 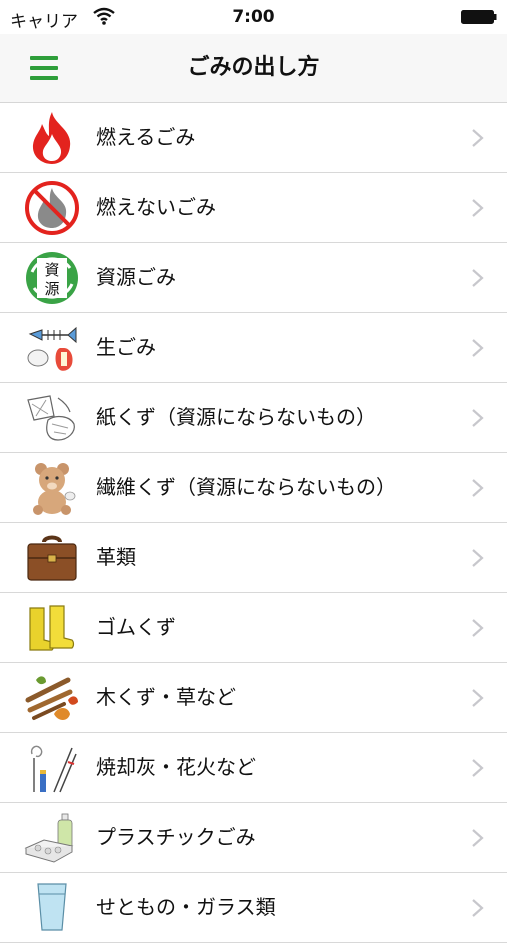 I want to click on status-time: 7:00, so click(x=253, y=17).